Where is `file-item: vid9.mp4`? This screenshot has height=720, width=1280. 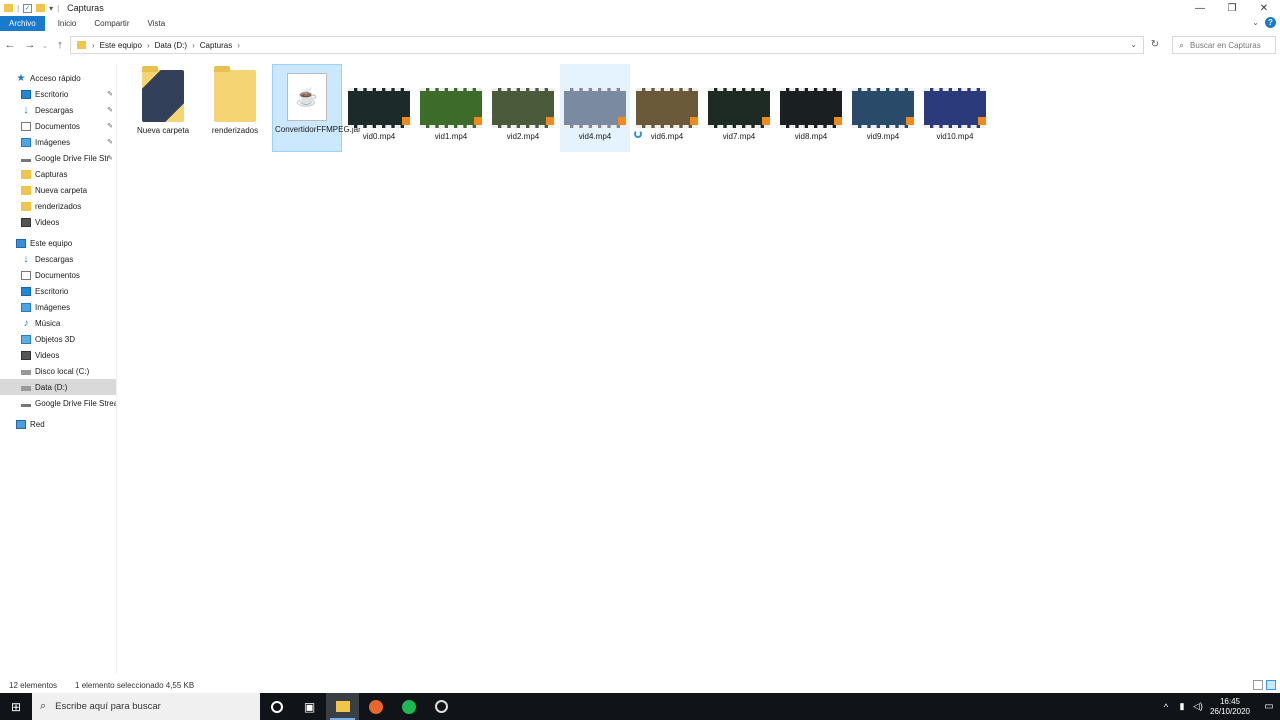
file-item: vid9.mp4 is located at coordinates (883, 108).